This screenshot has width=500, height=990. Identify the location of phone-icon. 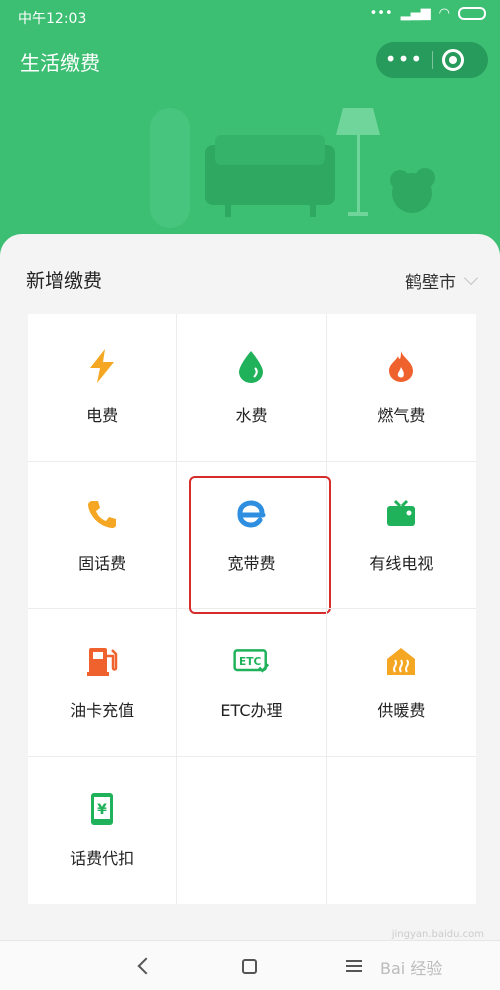
(102, 514).